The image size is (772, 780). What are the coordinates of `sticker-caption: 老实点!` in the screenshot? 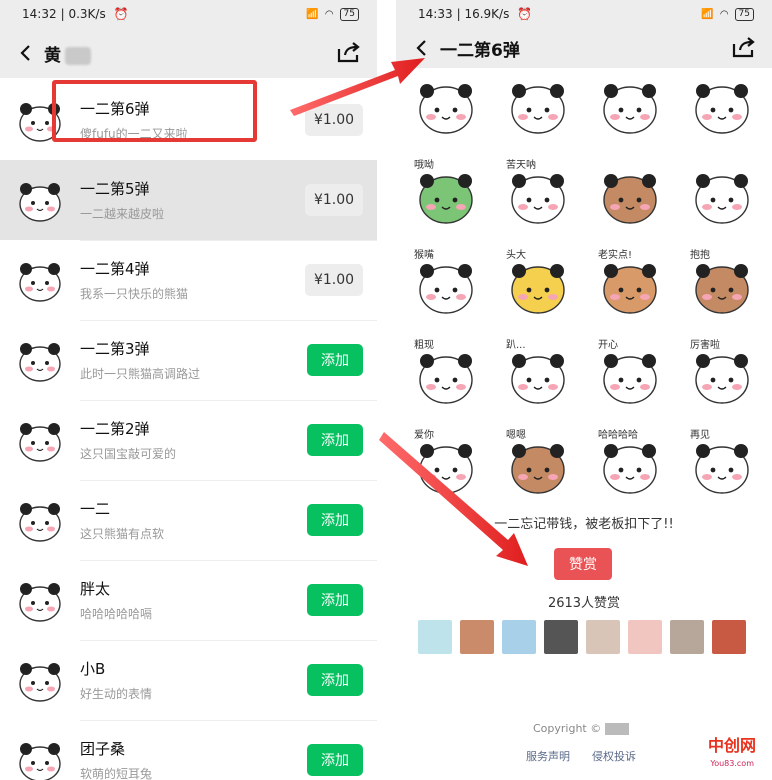 It's located at (615, 255).